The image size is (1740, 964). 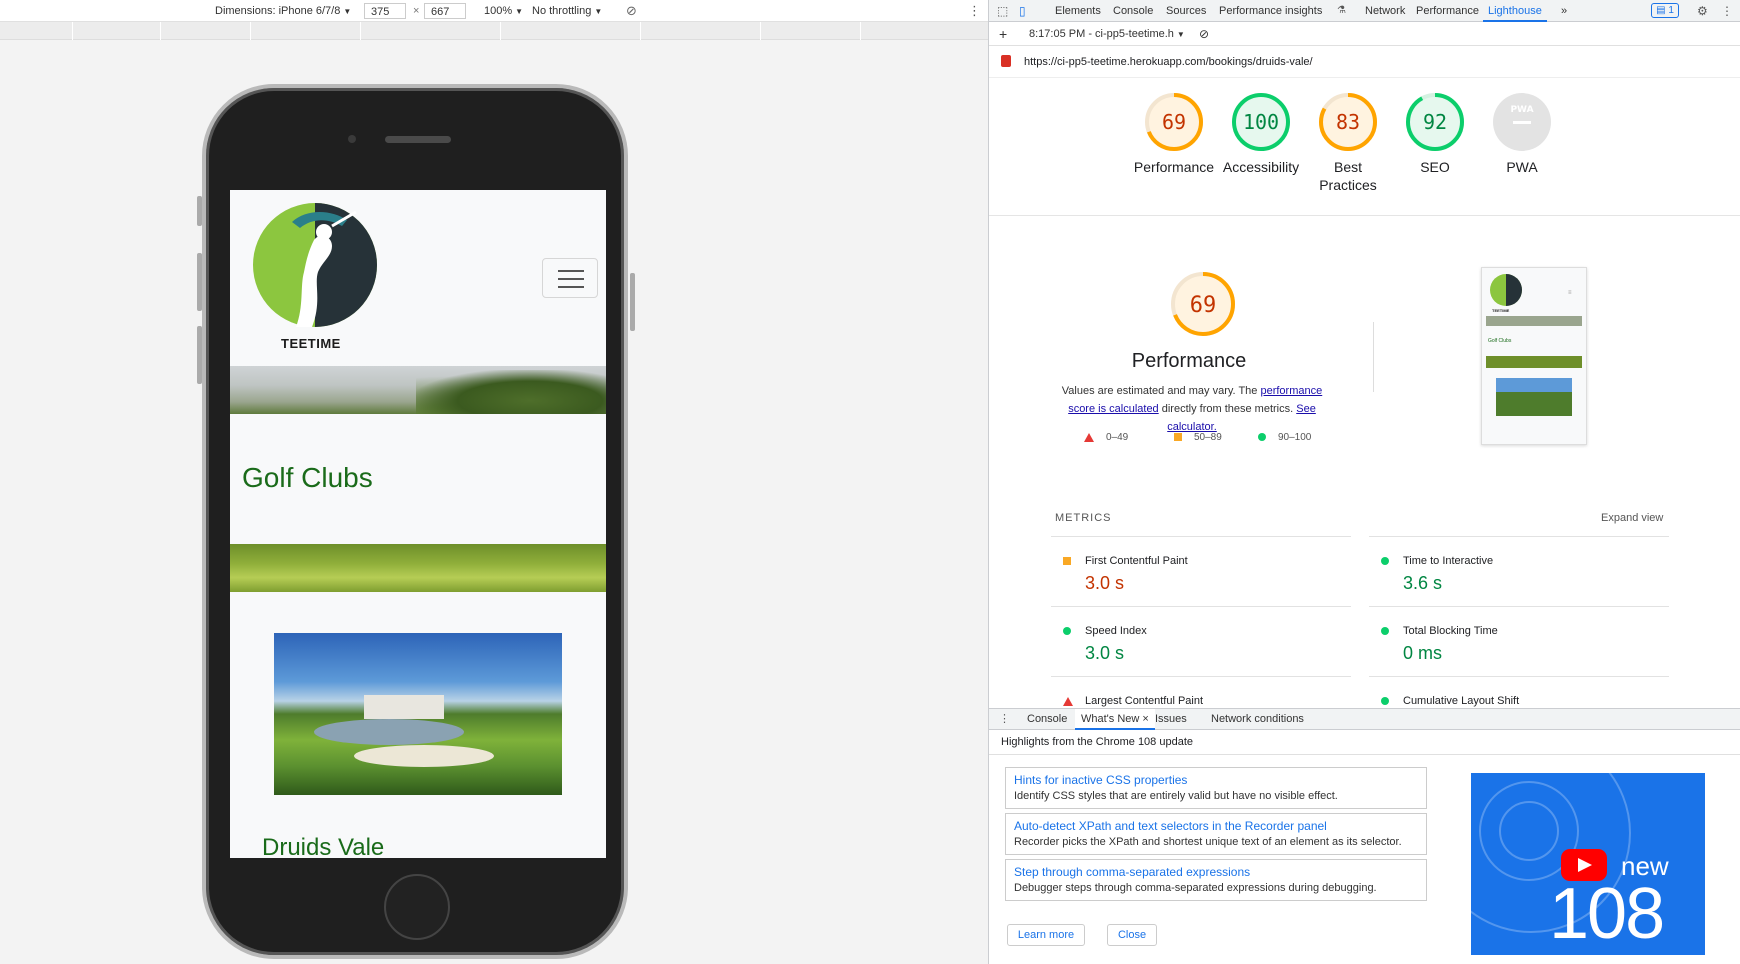 What do you see at coordinates (323, 846) in the screenshot?
I see `club-title: Druids Vale` at bounding box center [323, 846].